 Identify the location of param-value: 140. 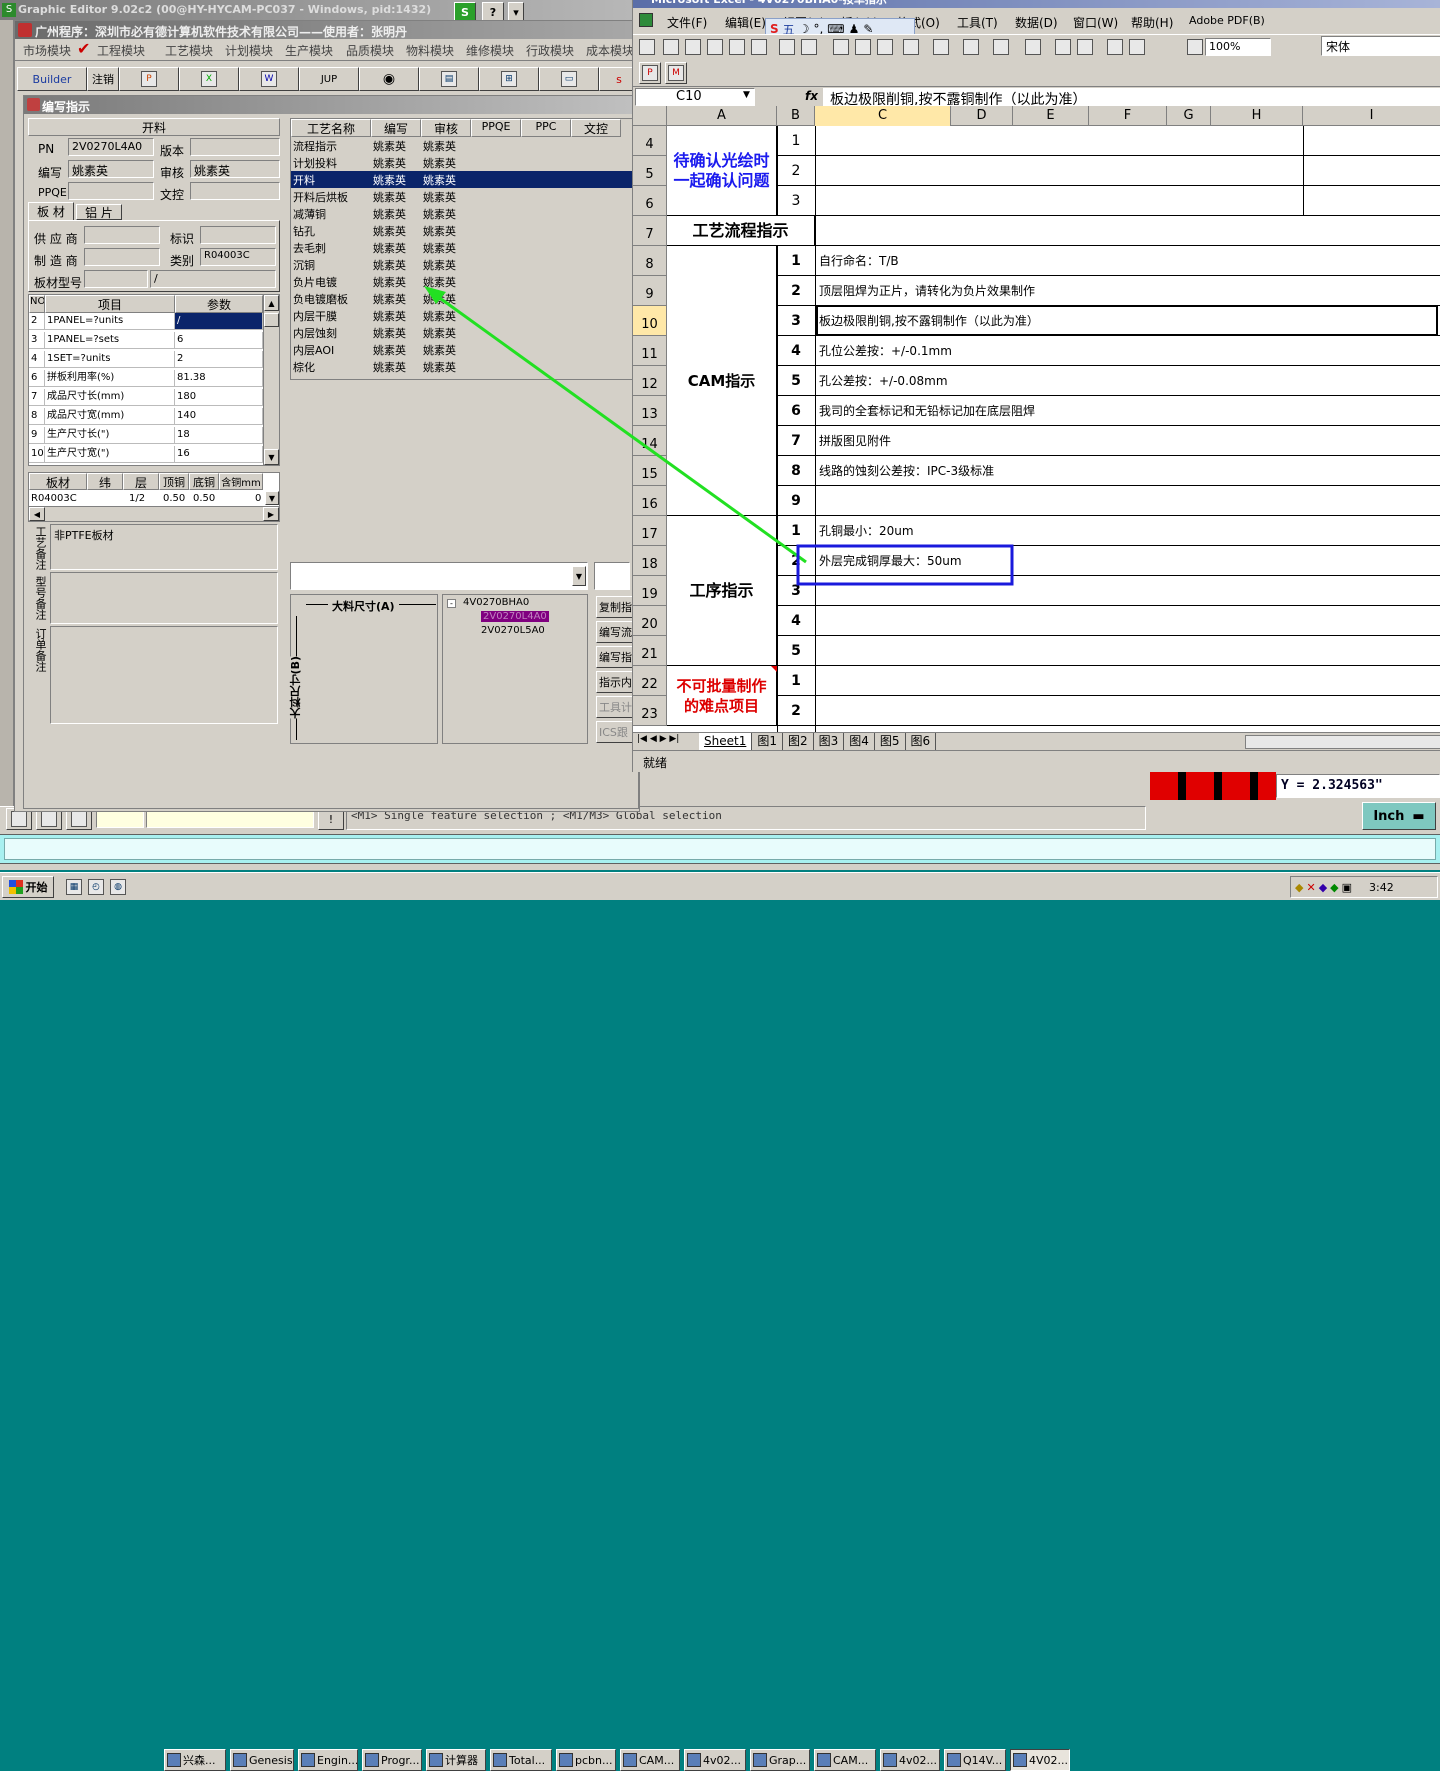
(219, 416).